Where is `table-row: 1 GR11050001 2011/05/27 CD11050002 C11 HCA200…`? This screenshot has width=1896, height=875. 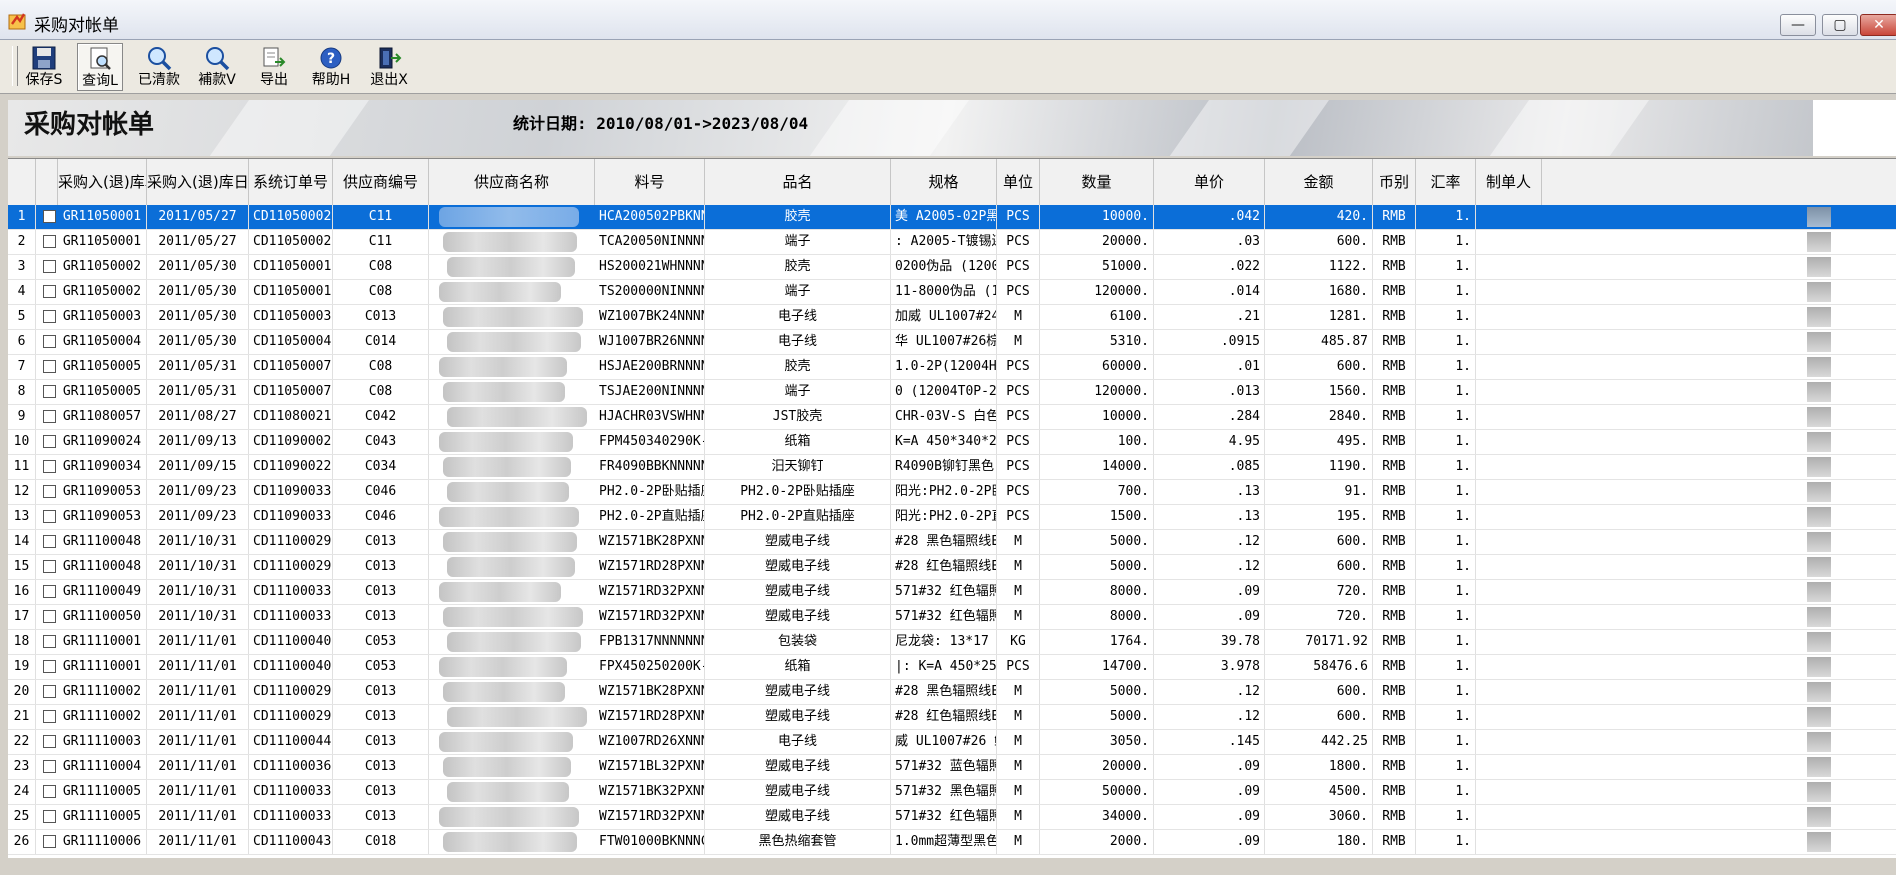
table-row: 1 GR11050001 2011/05/27 CD11050002 C11 HCA200… is located at coordinates (952, 217).